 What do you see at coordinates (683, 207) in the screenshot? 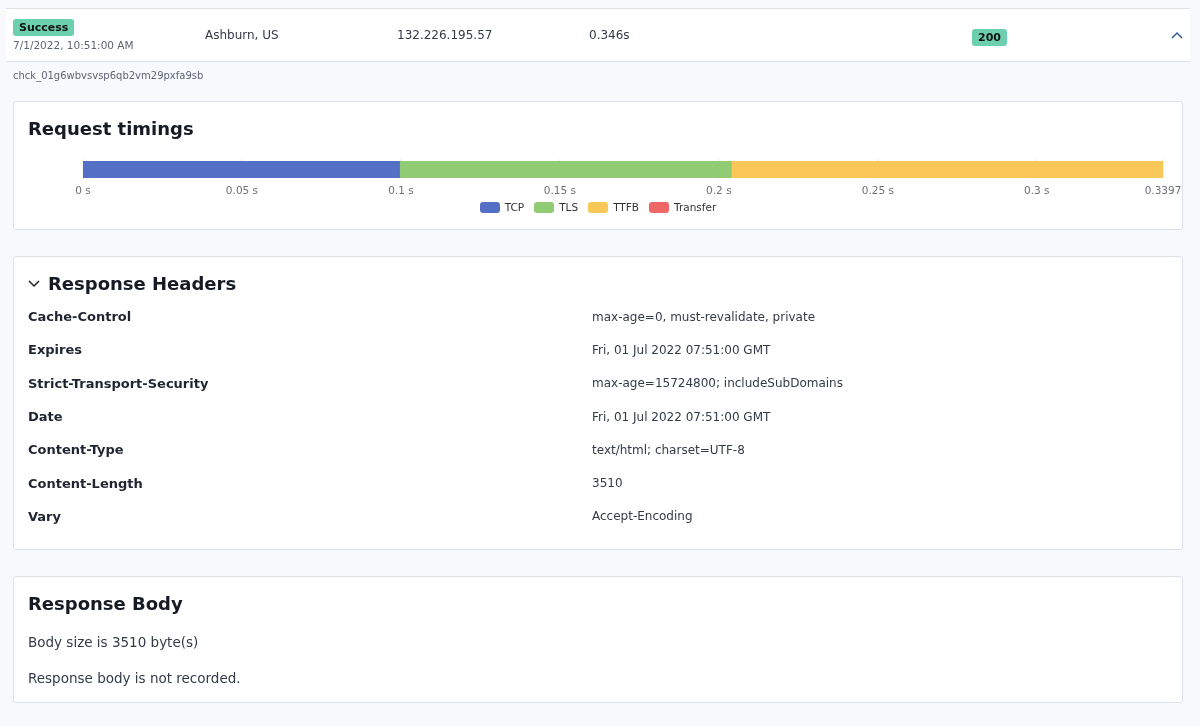
I see `legend-item: Transfer` at bounding box center [683, 207].